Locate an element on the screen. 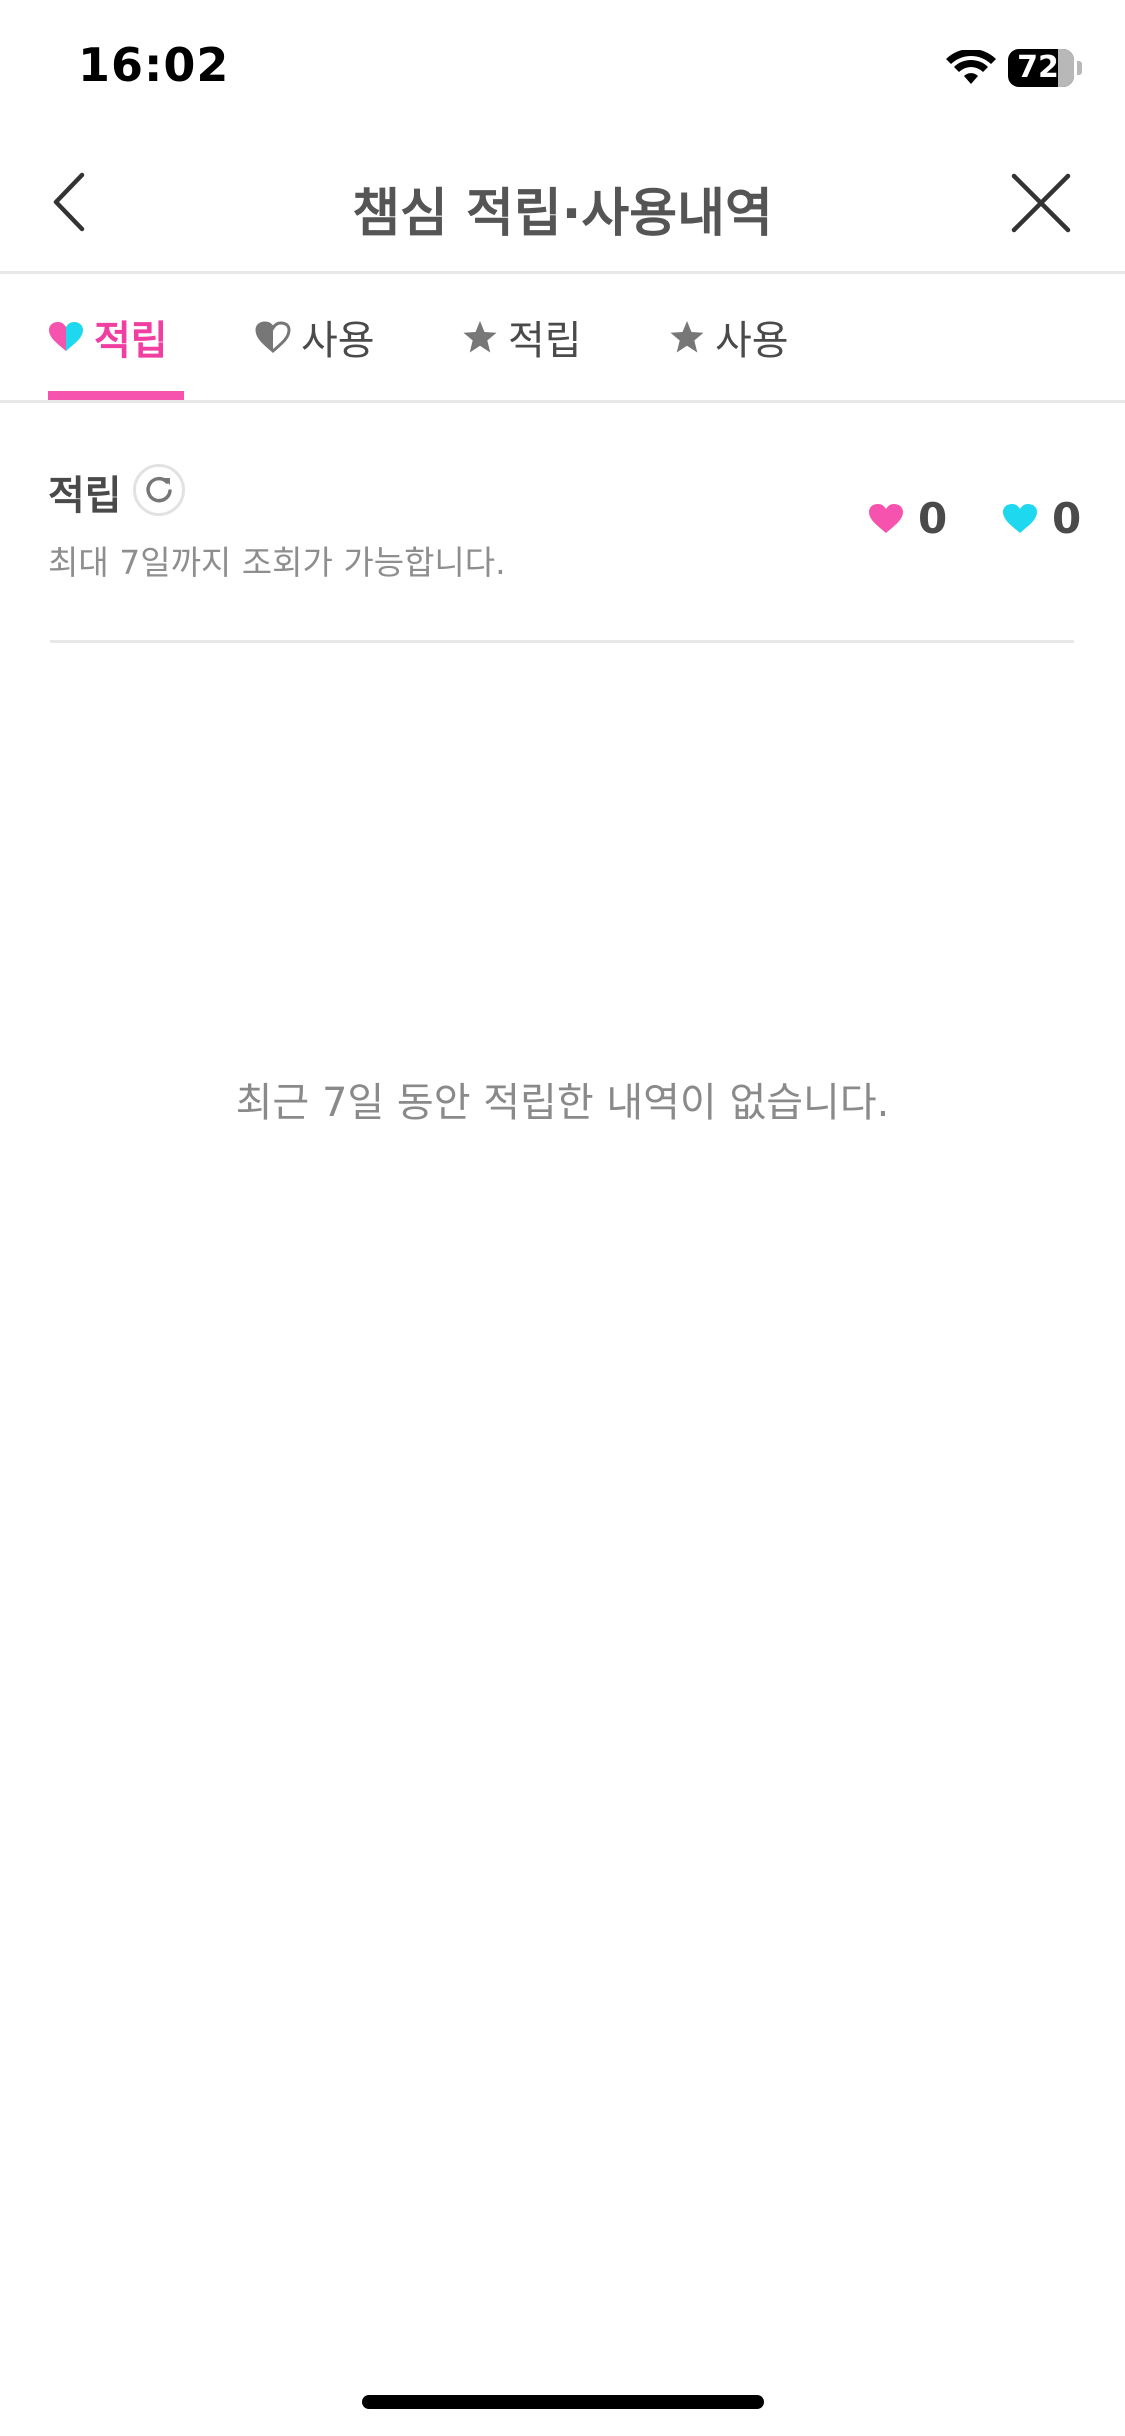 The image size is (1125, 2436). cyan-heart-count: 0 is located at coordinates (1041, 518).